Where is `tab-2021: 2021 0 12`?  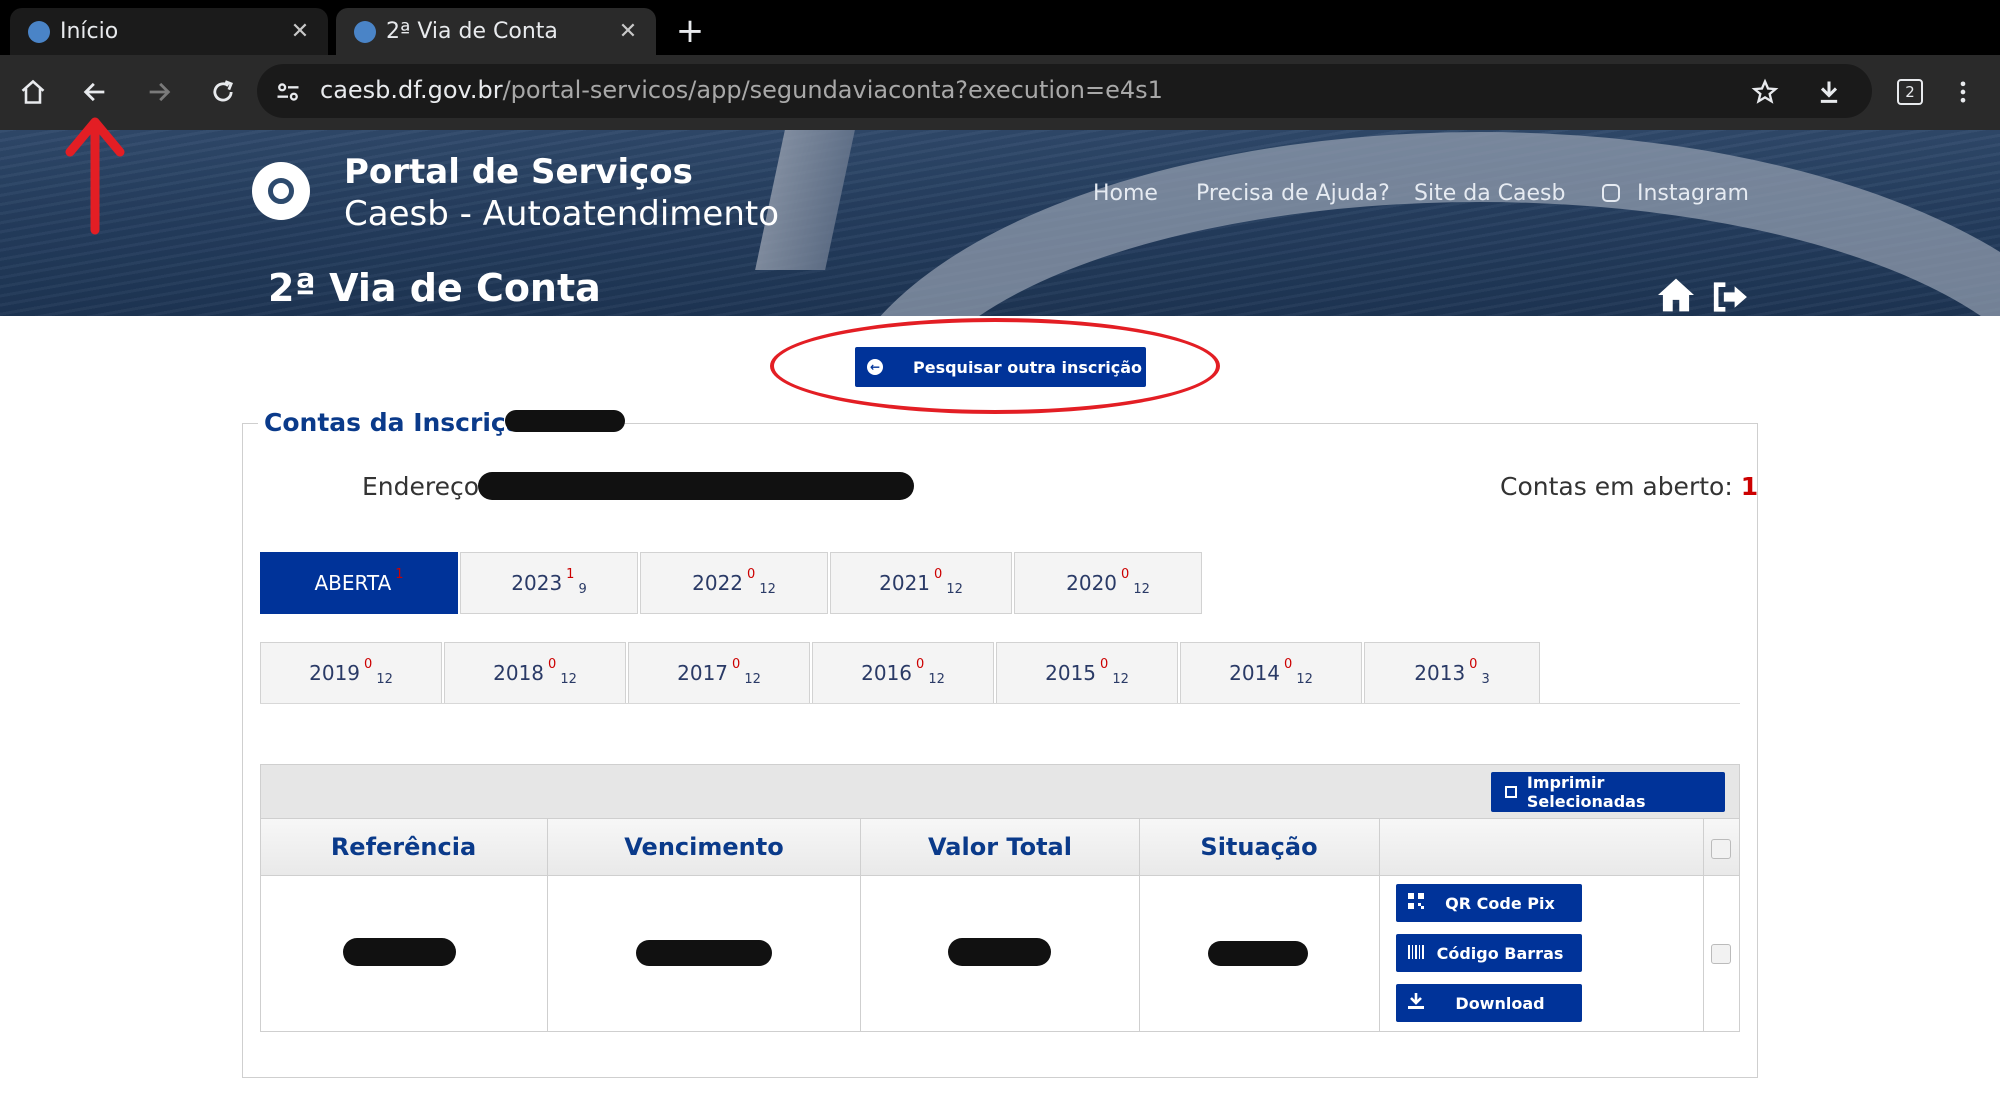 tab-2021: 2021 0 12 is located at coordinates (921, 583).